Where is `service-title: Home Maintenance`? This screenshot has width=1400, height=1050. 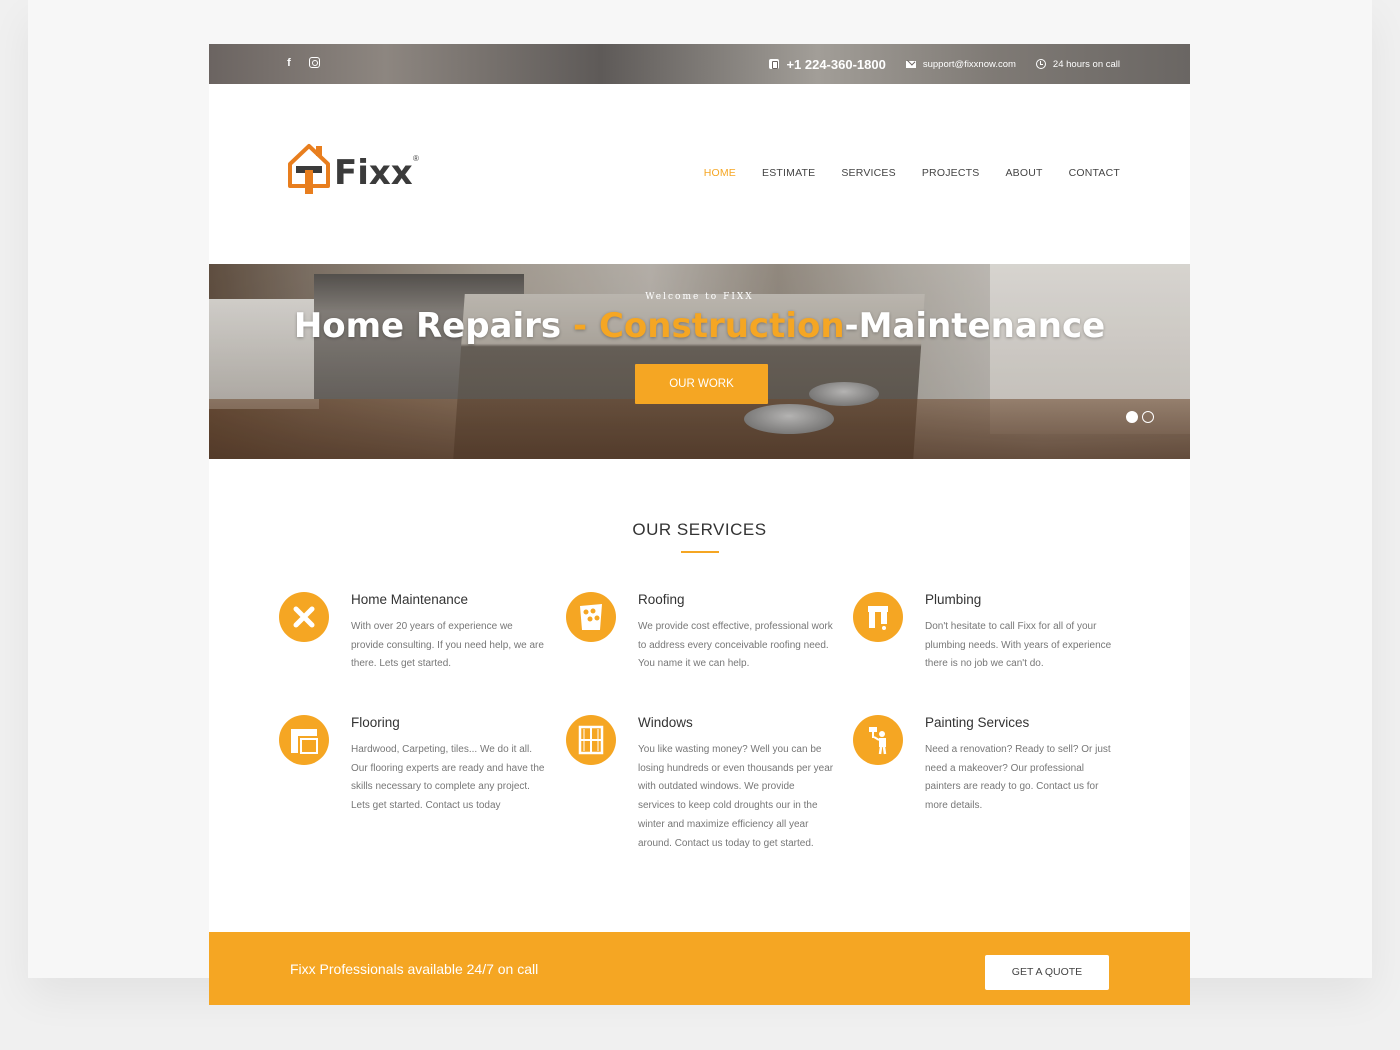 service-title: Home Maintenance is located at coordinates (410, 599).